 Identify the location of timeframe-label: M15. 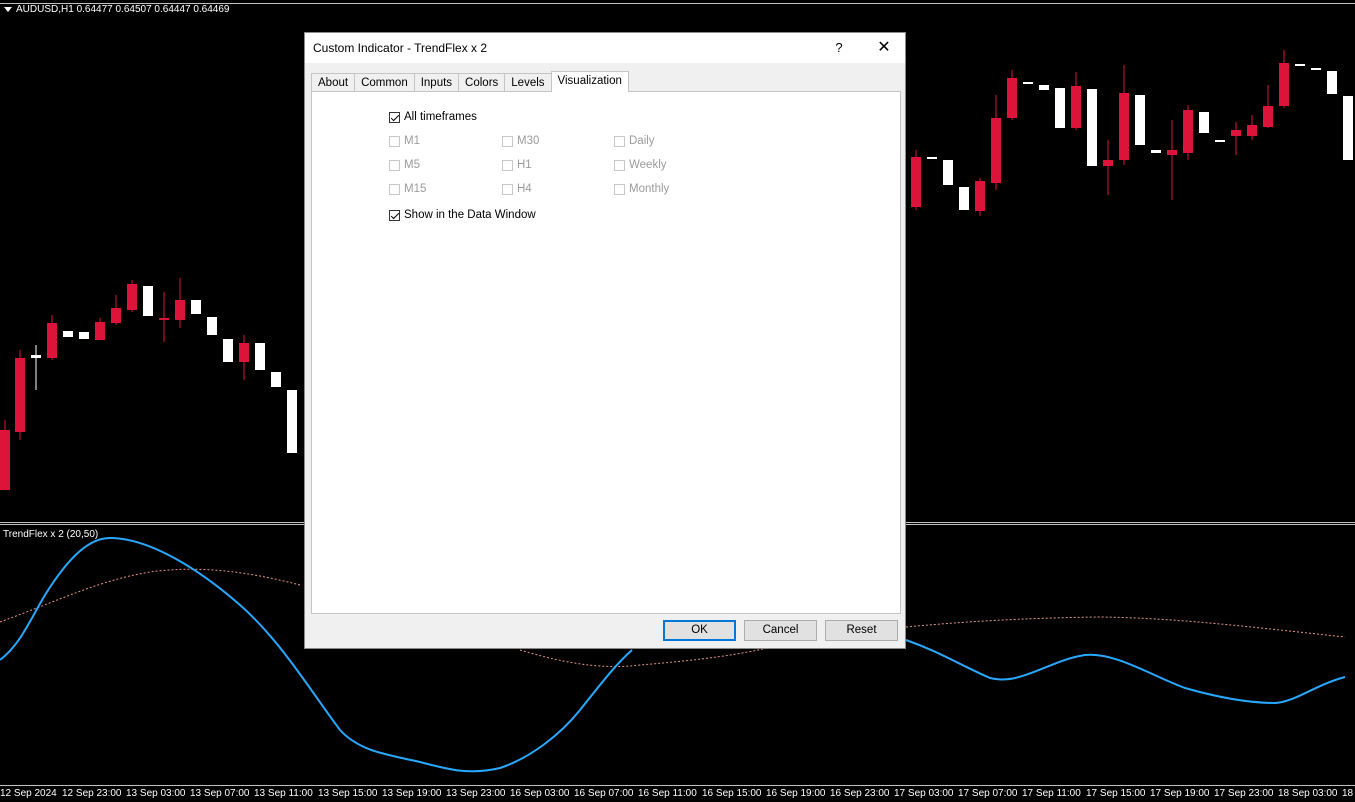
(415, 189).